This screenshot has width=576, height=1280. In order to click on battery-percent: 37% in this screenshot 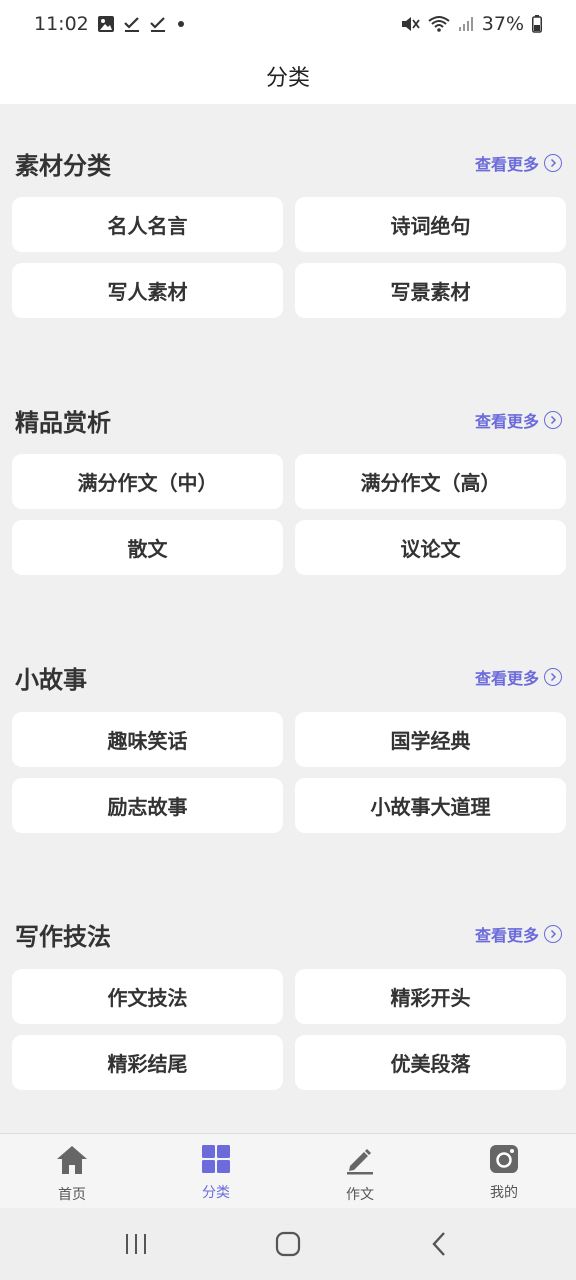, I will do `click(502, 24)`.